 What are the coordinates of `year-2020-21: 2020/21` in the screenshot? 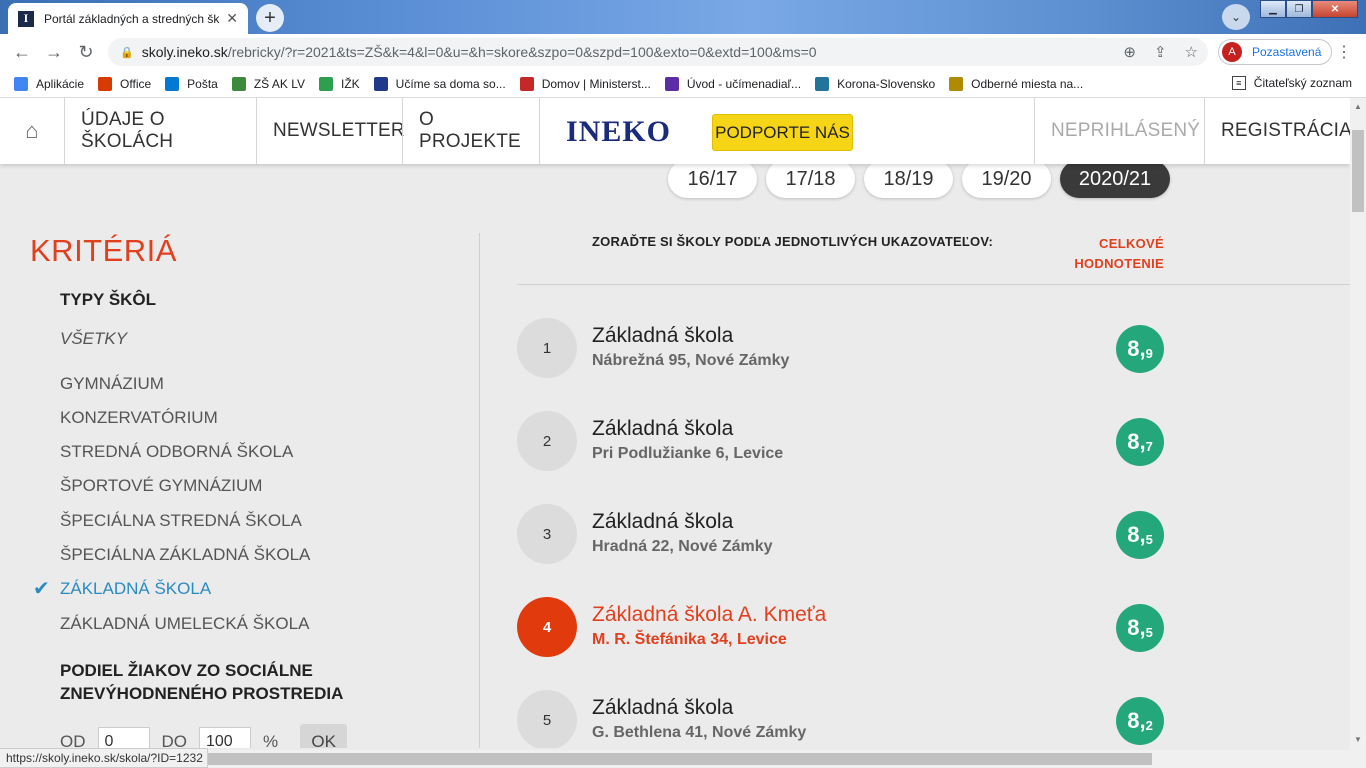 It's located at (1115, 179).